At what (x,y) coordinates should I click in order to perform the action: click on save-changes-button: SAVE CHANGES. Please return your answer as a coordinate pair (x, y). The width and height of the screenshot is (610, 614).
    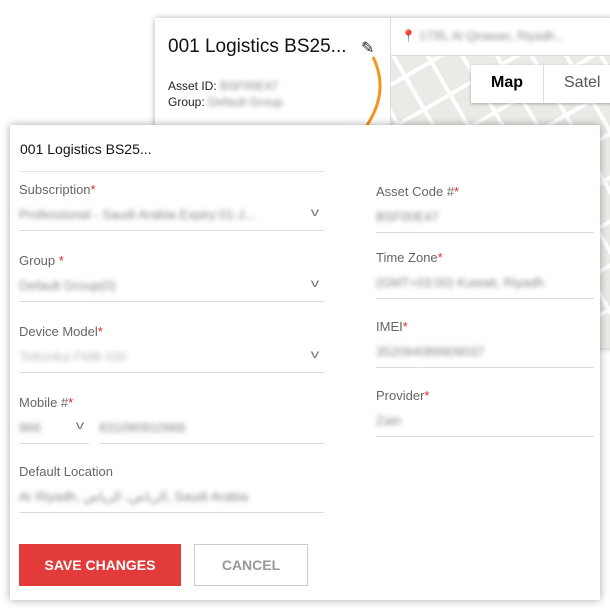
    Looking at the image, I should click on (100, 565).